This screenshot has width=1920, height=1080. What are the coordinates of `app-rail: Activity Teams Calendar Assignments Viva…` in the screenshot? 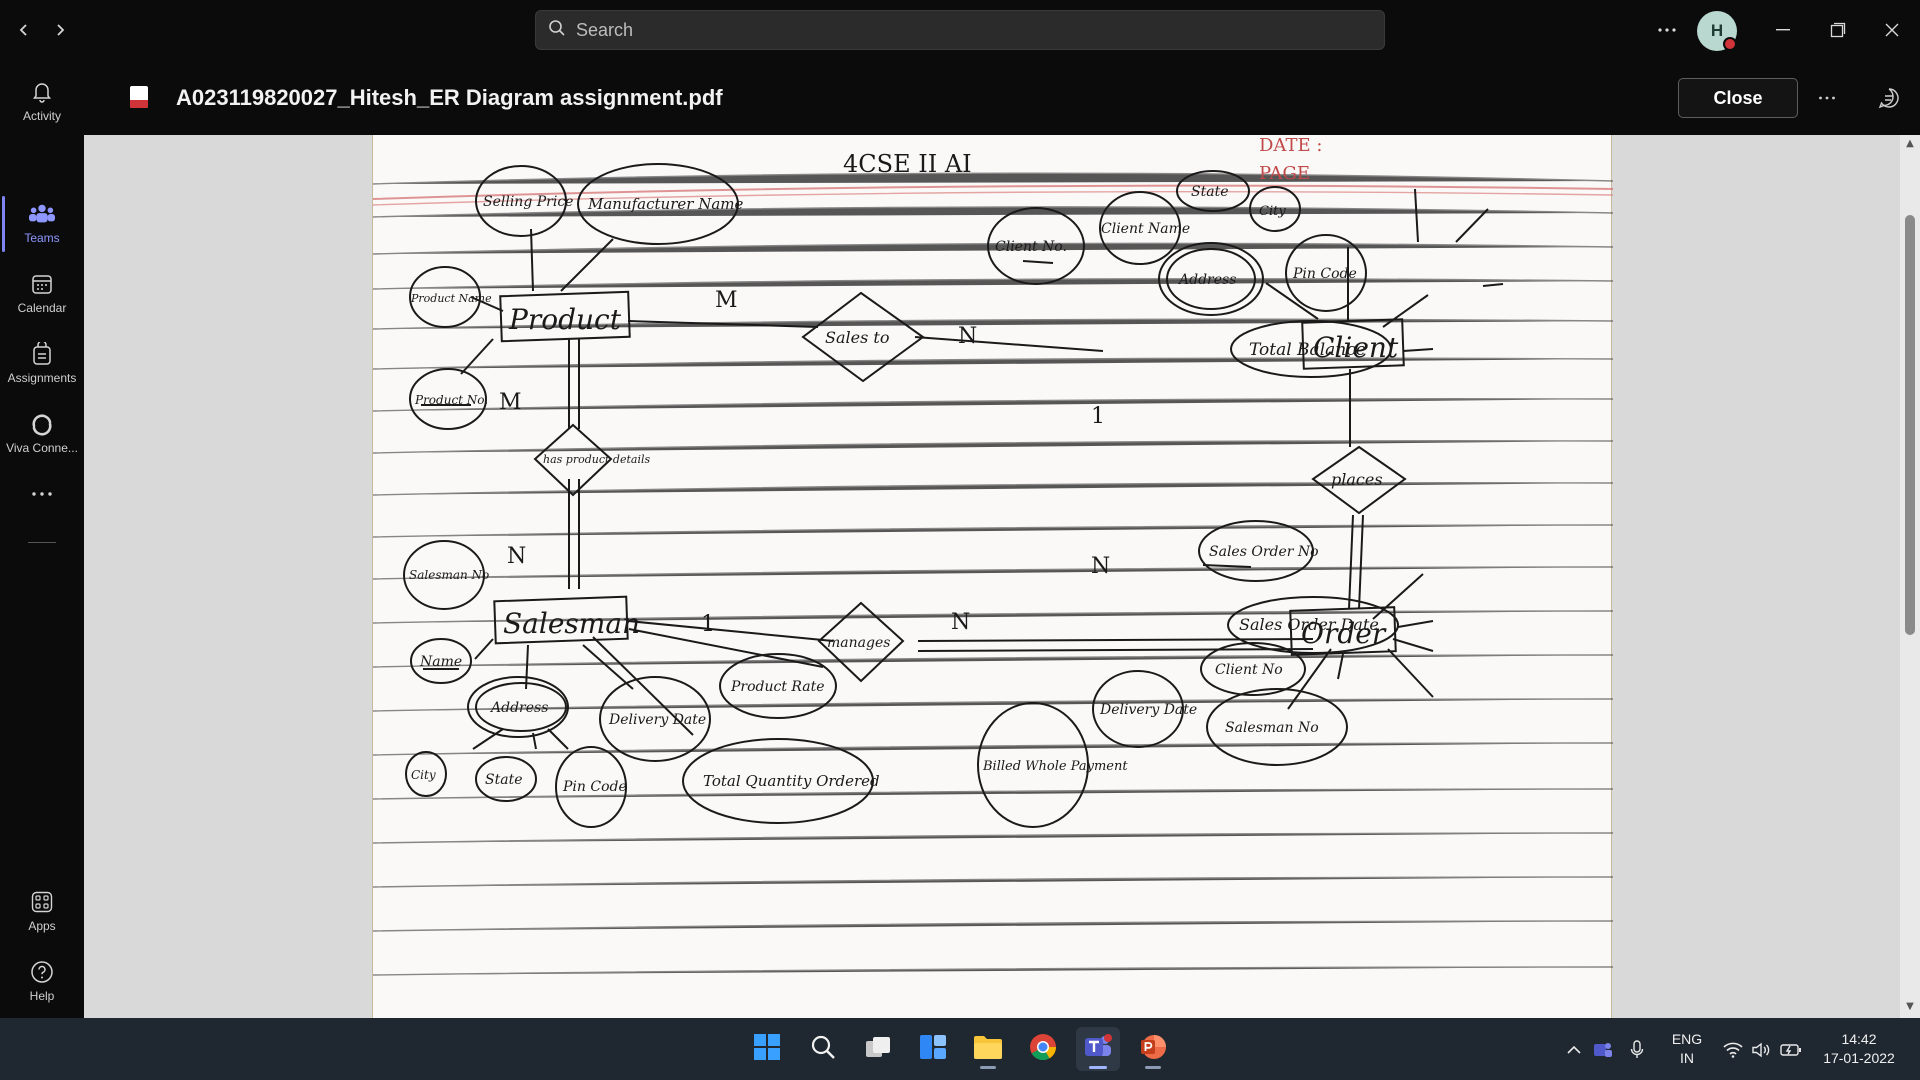 It's located at (42, 539).